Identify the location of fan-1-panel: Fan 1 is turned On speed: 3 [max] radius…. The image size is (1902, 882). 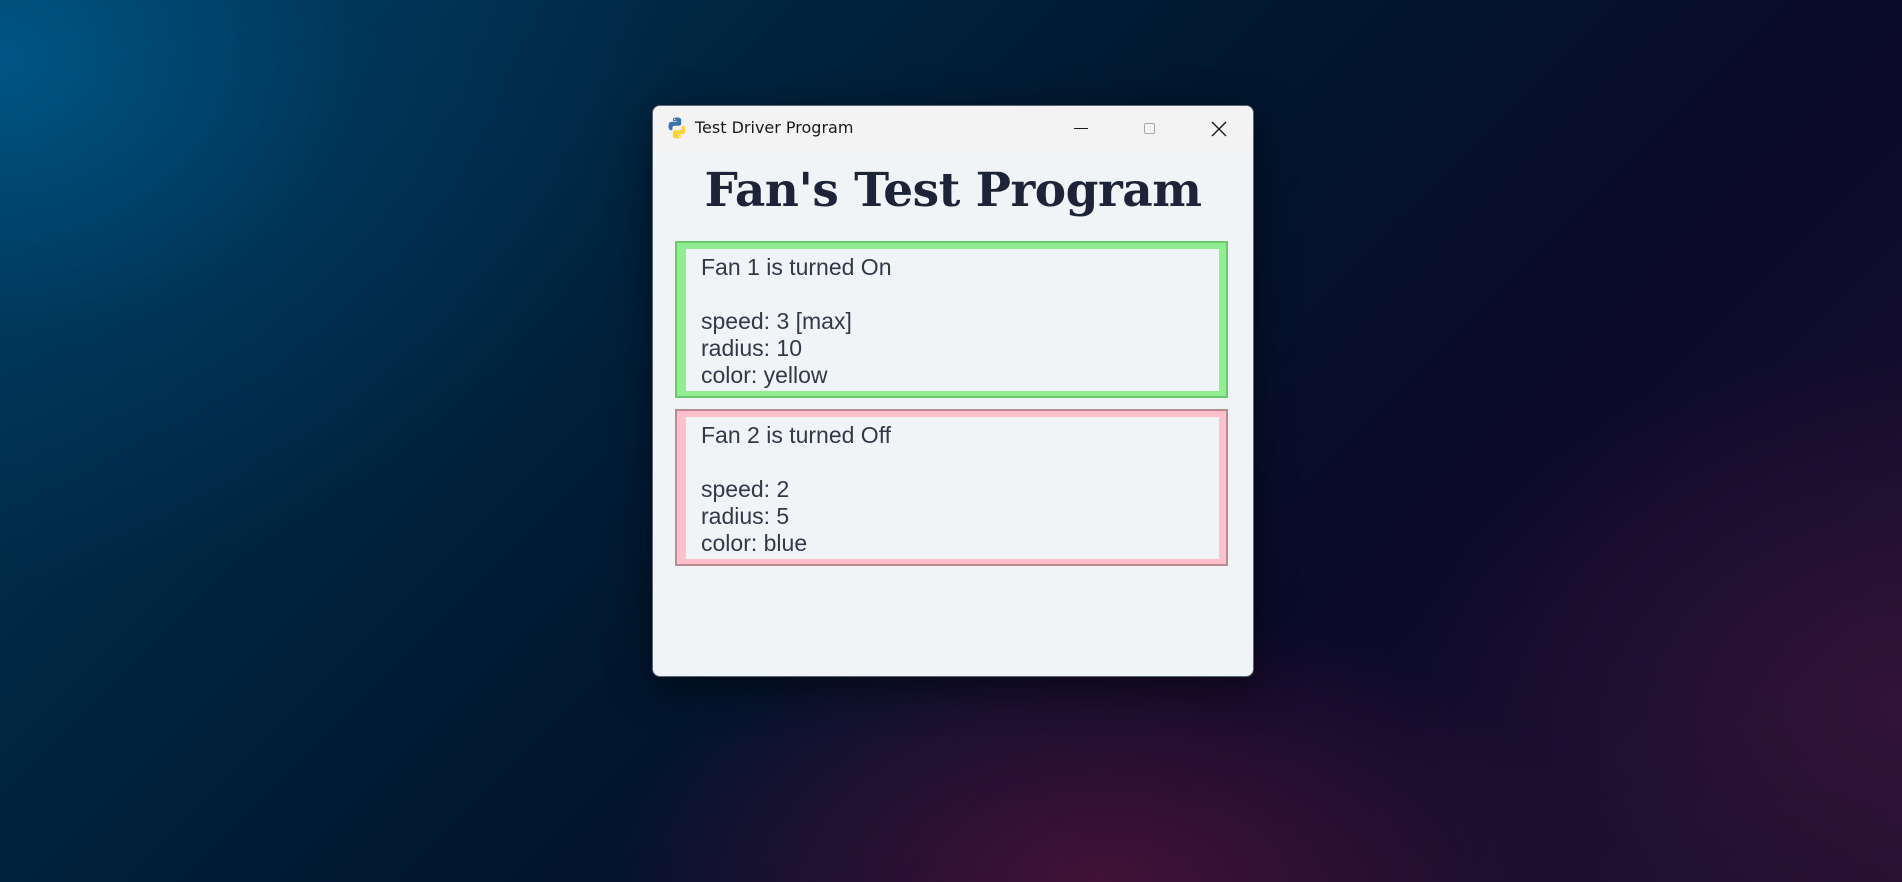
(951, 319).